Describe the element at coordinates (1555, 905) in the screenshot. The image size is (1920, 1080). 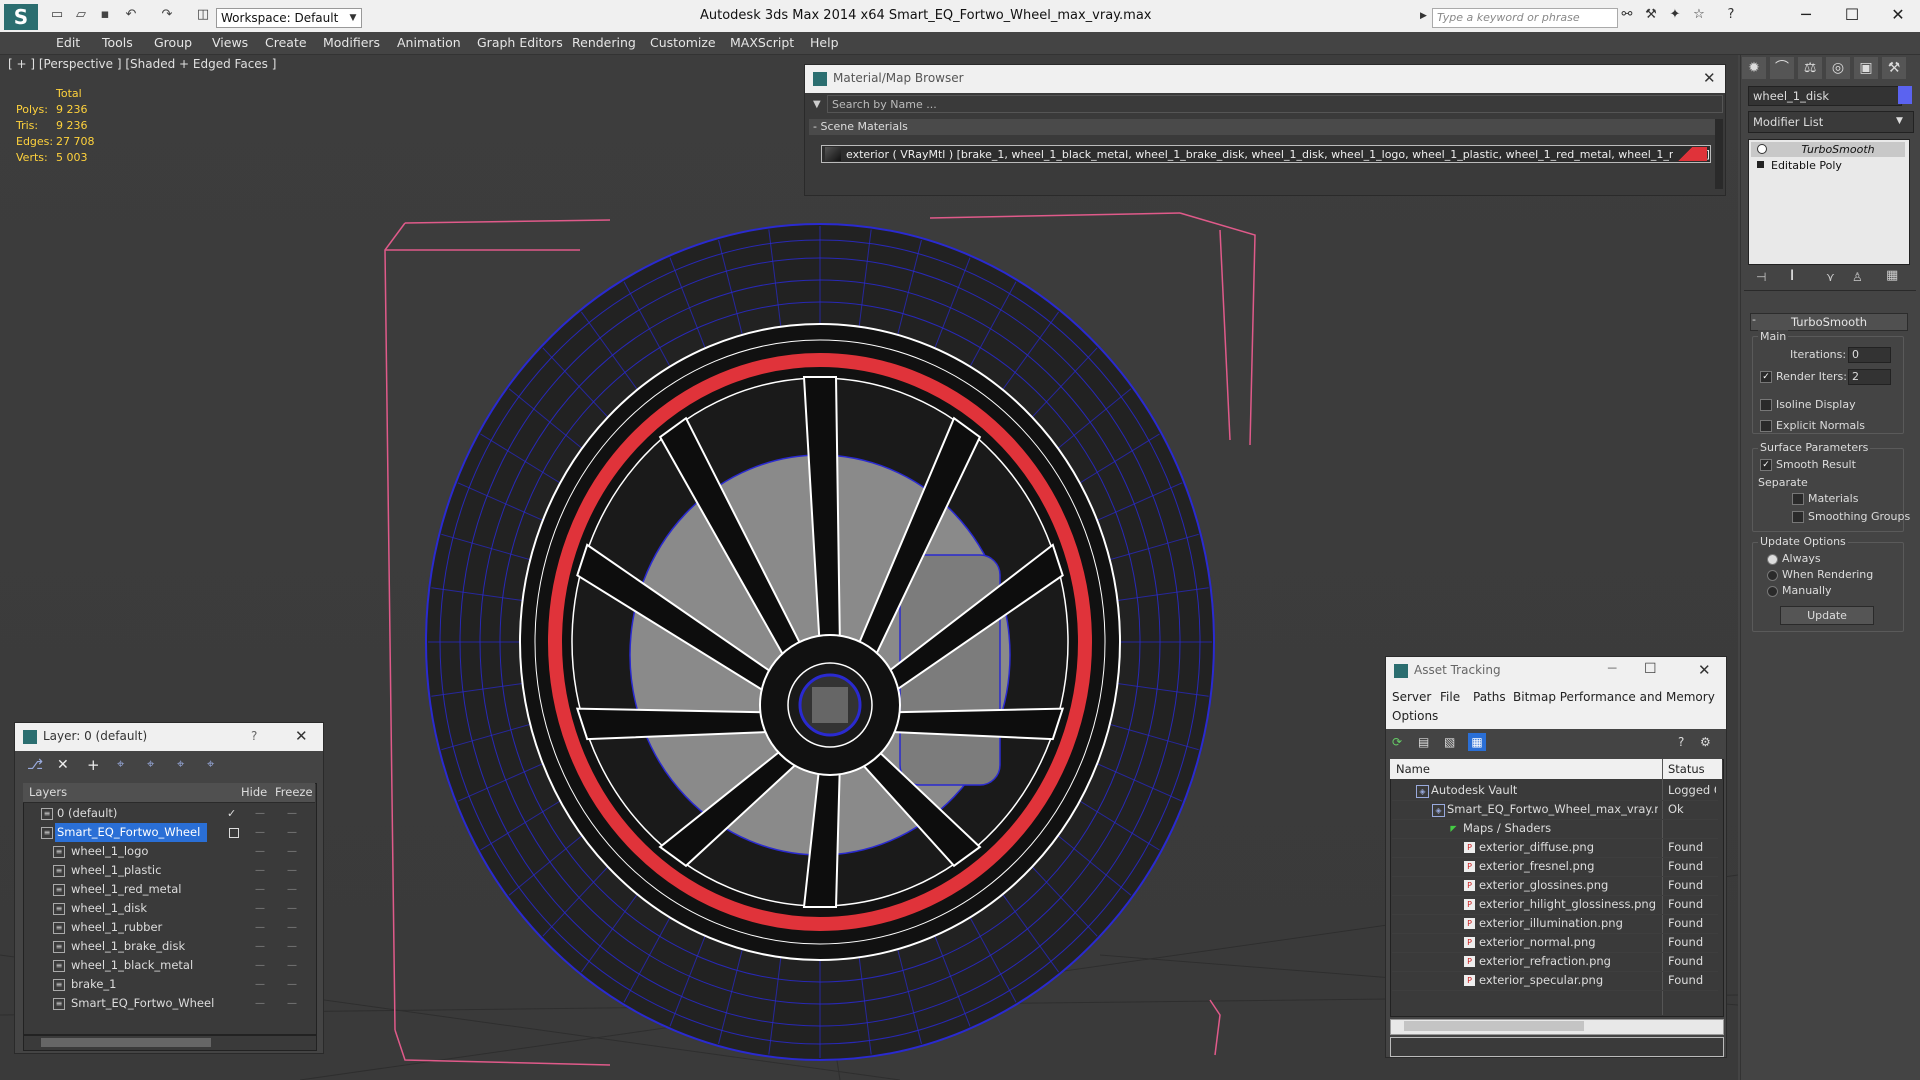
I see `asset-row: Pexterior_hilight_glossiness.png Found` at that location.